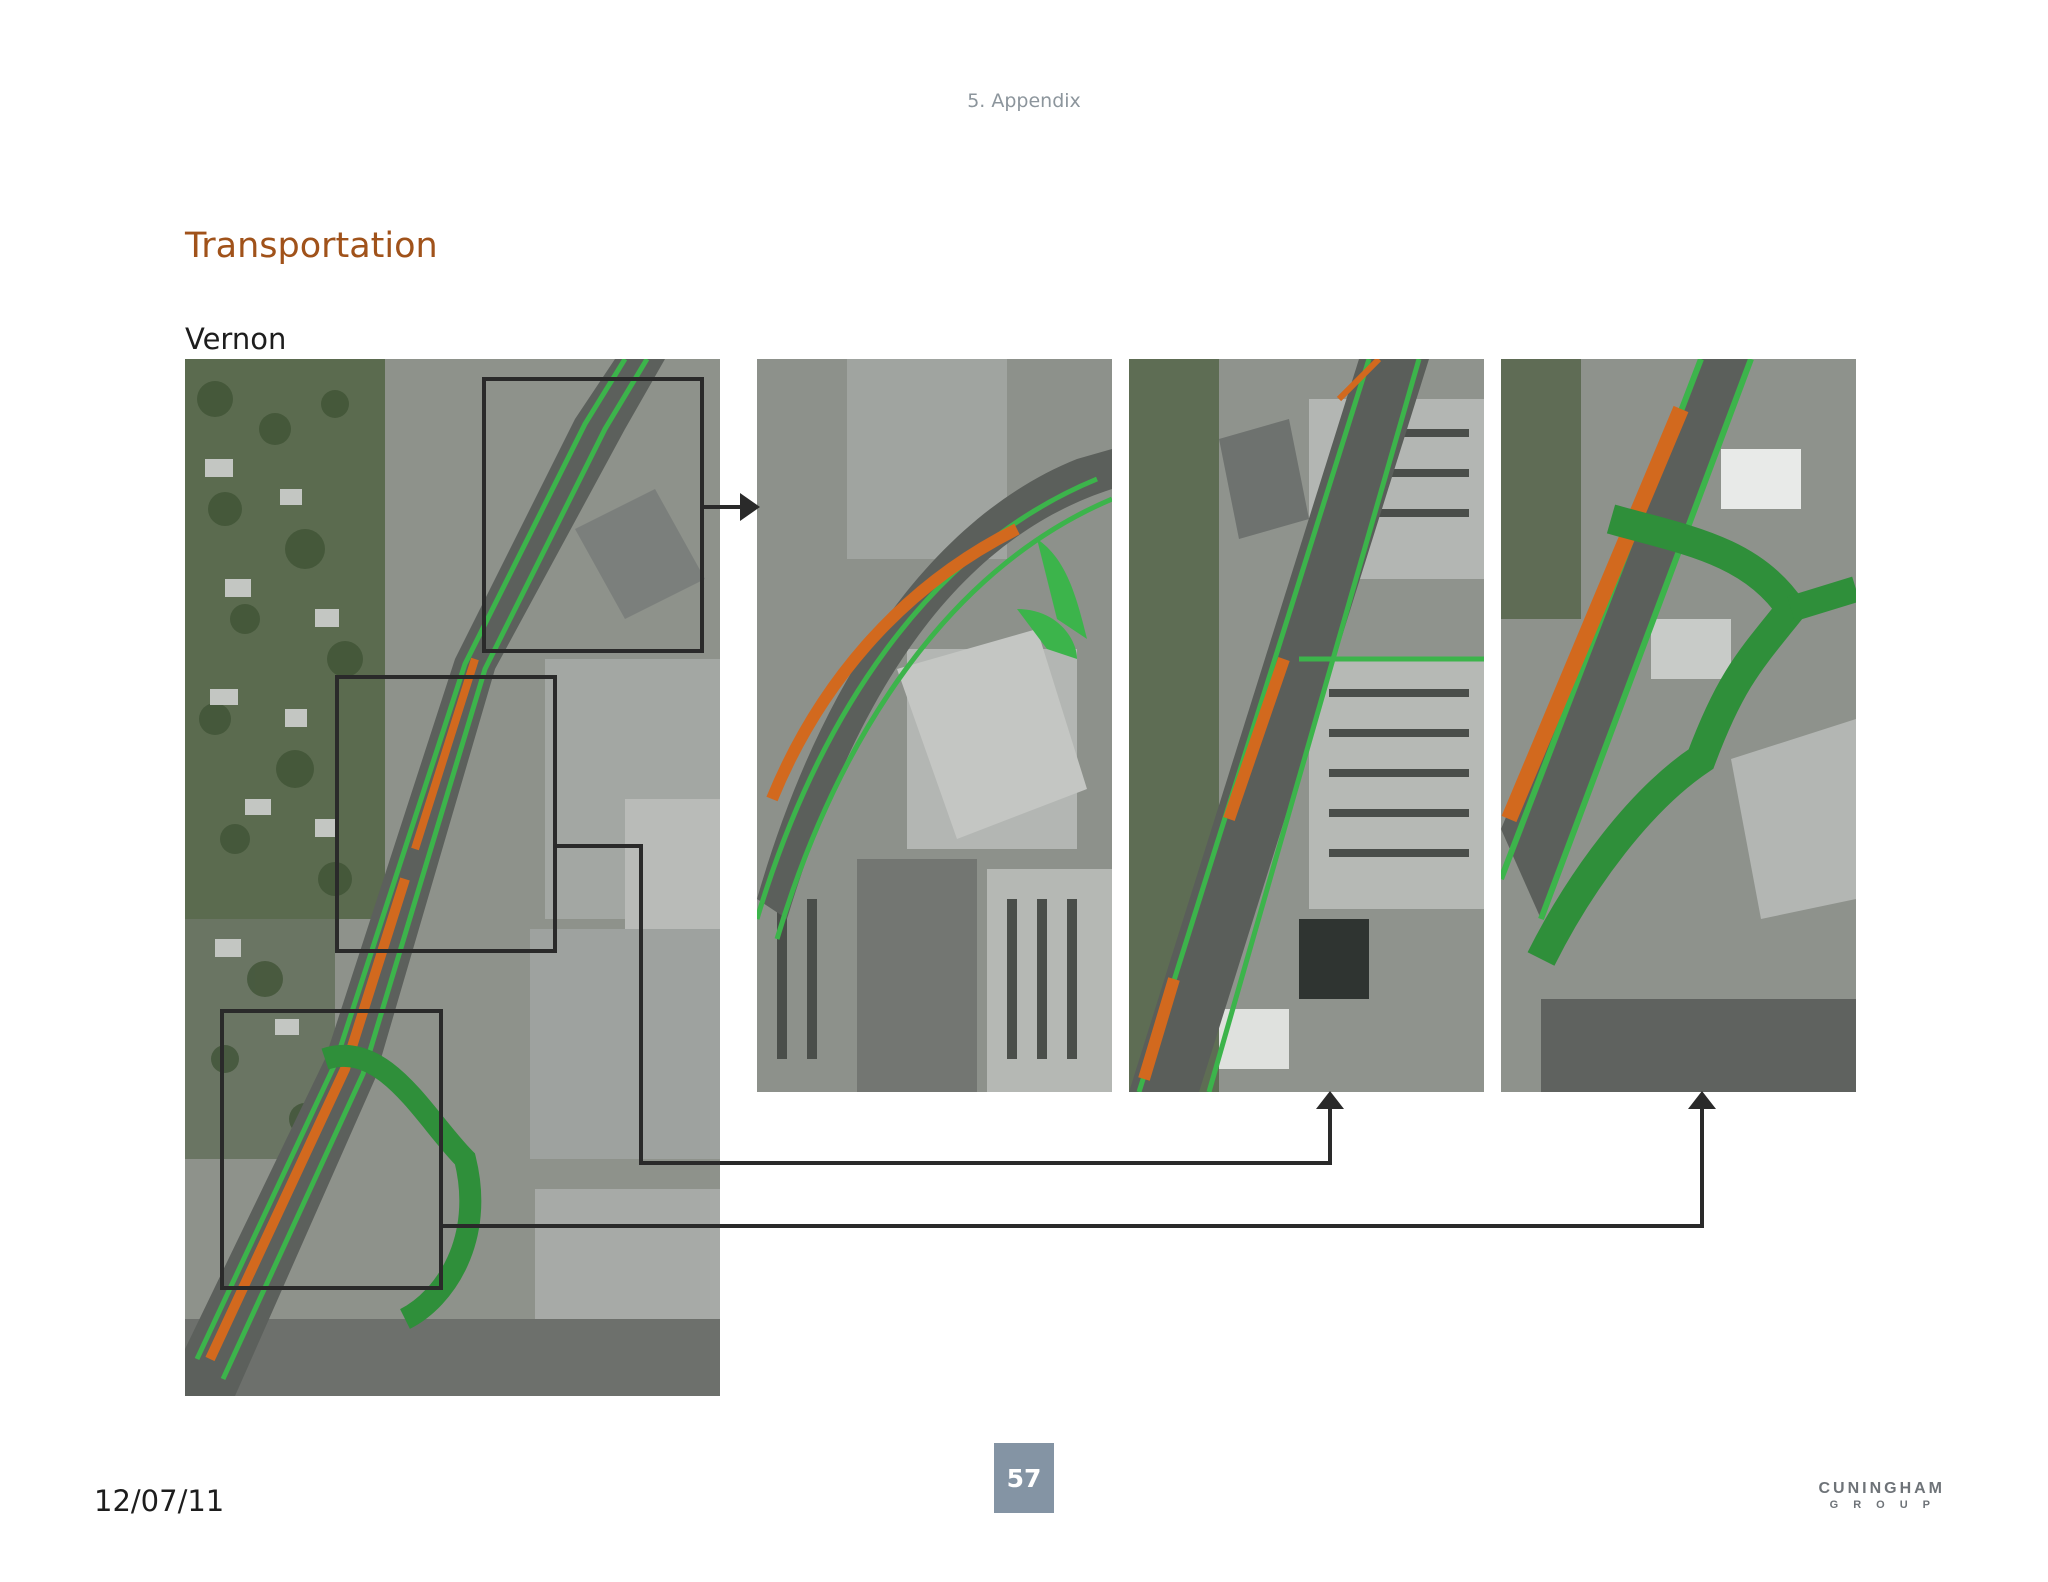  What do you see at coordinates (311, 246) in the screenshot?
I see `page-title: Transportation` at bounding box center [311, 246].